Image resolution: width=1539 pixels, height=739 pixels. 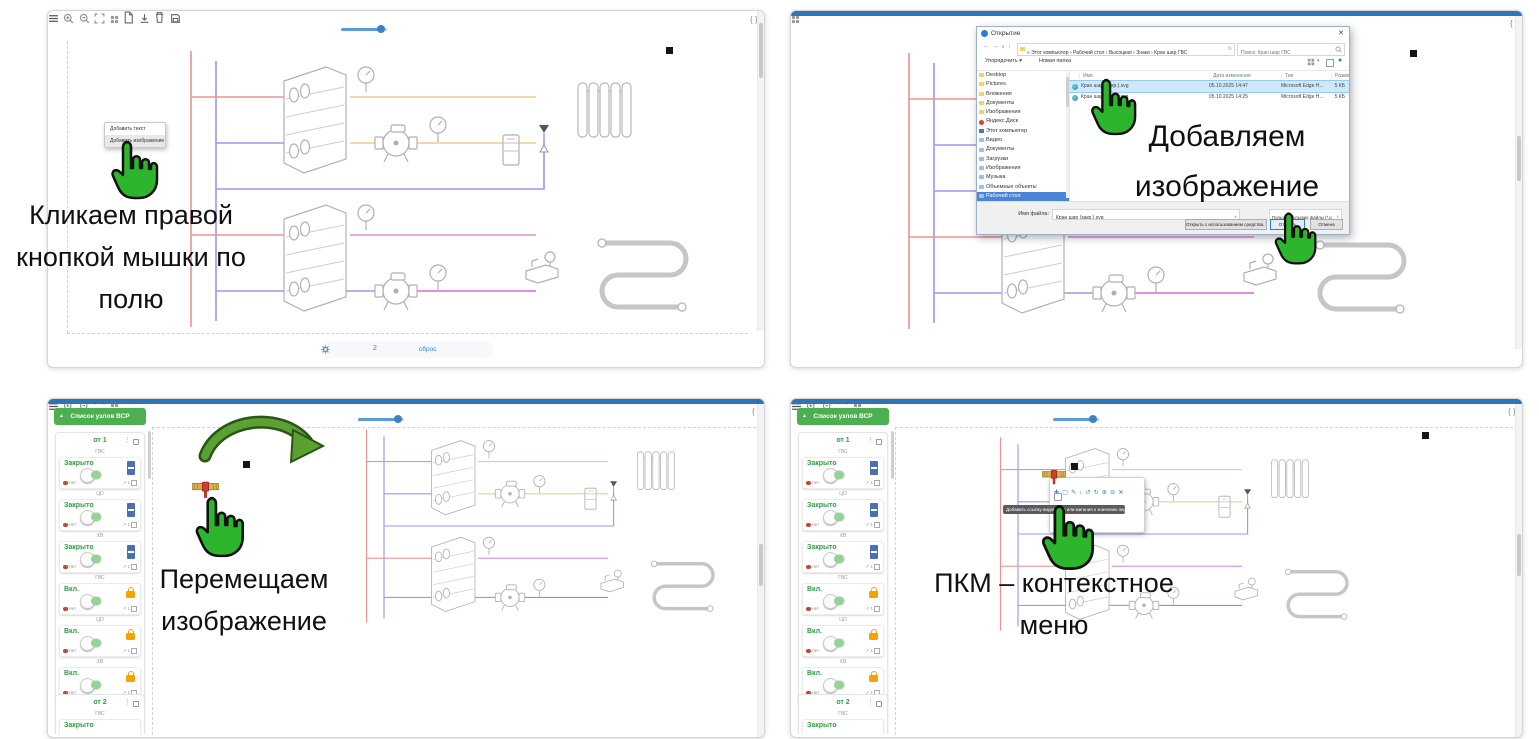 What do you see at coordinates (1287, 75) in the screenshot?
I see `column-type: Тип` at bounding box center [1287, 75].